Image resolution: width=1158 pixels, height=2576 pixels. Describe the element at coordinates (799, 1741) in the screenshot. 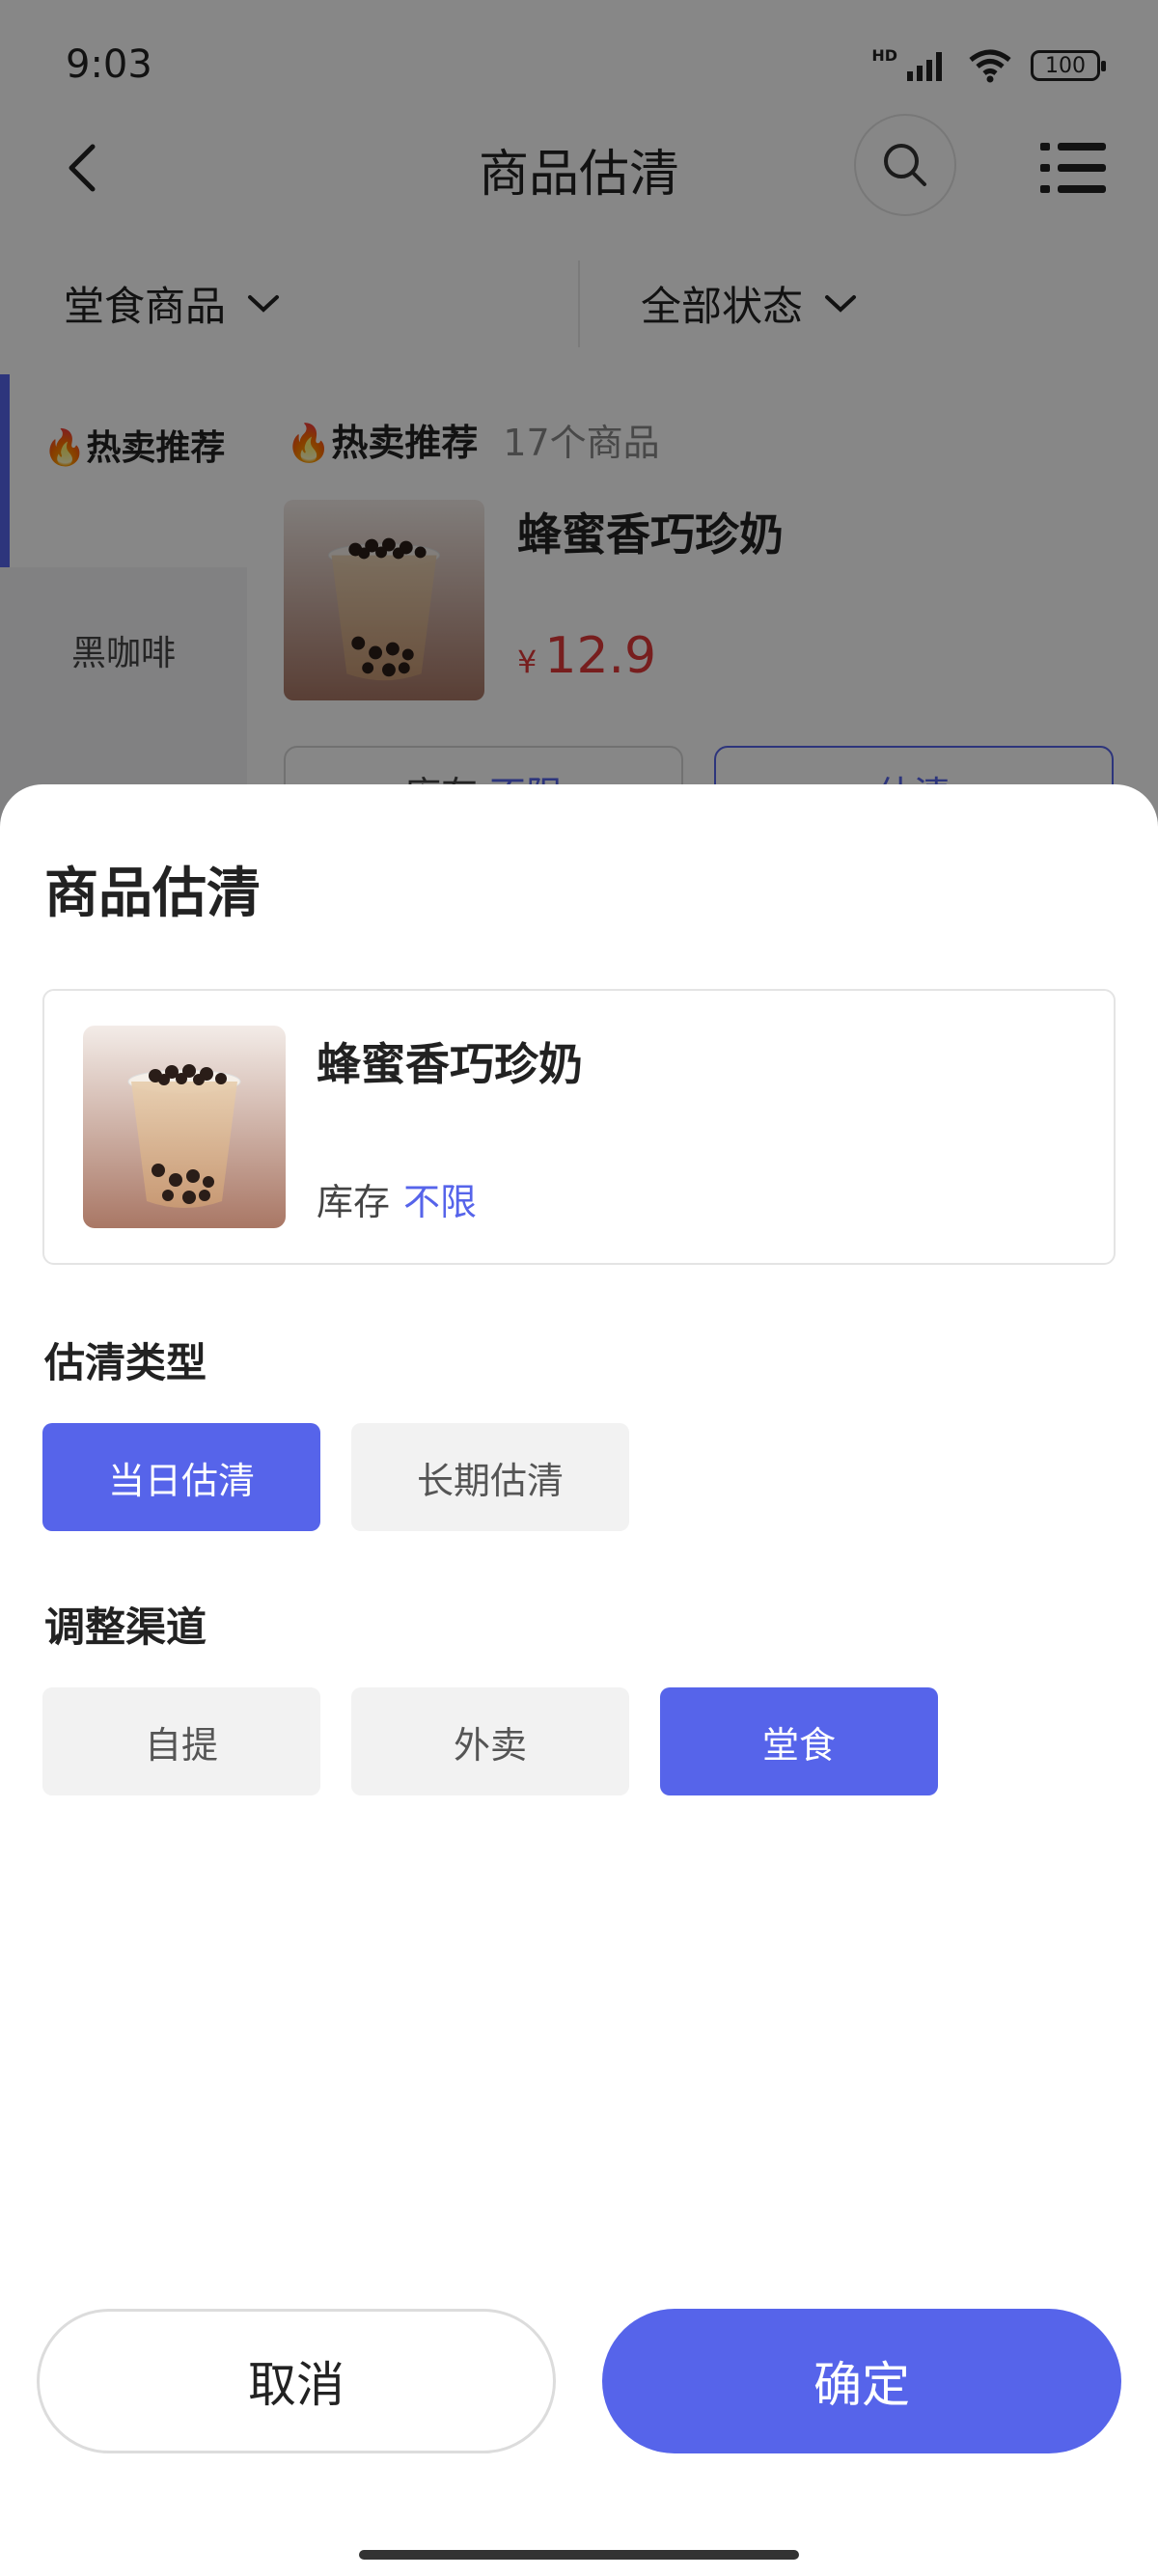

I see `channel-option-dine-in: 堂食` at that location.